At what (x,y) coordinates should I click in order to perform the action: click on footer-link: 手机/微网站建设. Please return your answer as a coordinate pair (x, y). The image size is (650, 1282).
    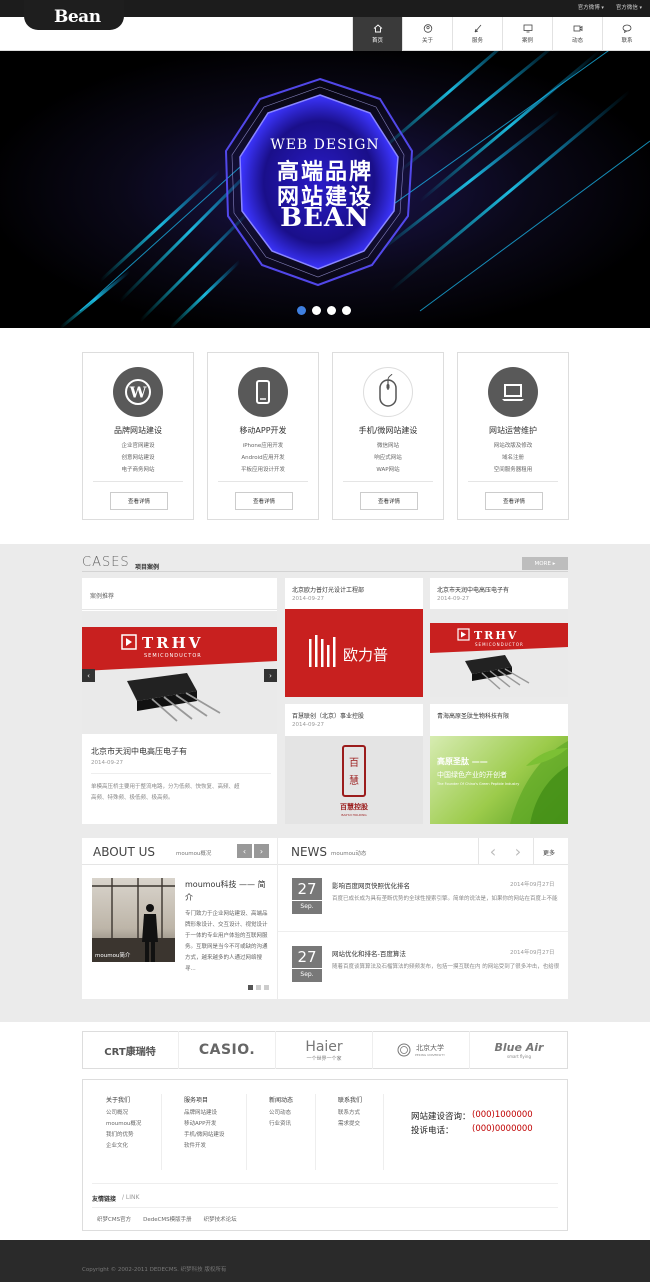
    Looking at the image, I should click on (204, 1135).